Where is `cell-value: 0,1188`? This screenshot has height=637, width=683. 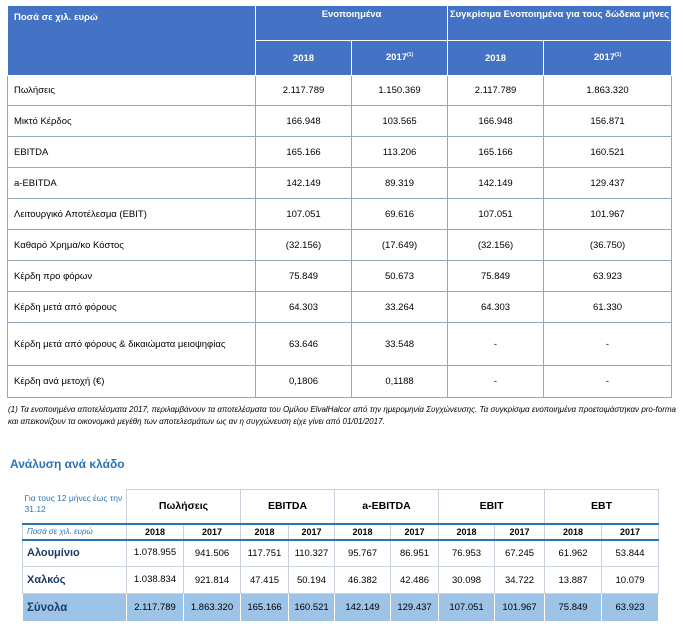
cell-value: 0,1188 is located at coordinates (399, 381).